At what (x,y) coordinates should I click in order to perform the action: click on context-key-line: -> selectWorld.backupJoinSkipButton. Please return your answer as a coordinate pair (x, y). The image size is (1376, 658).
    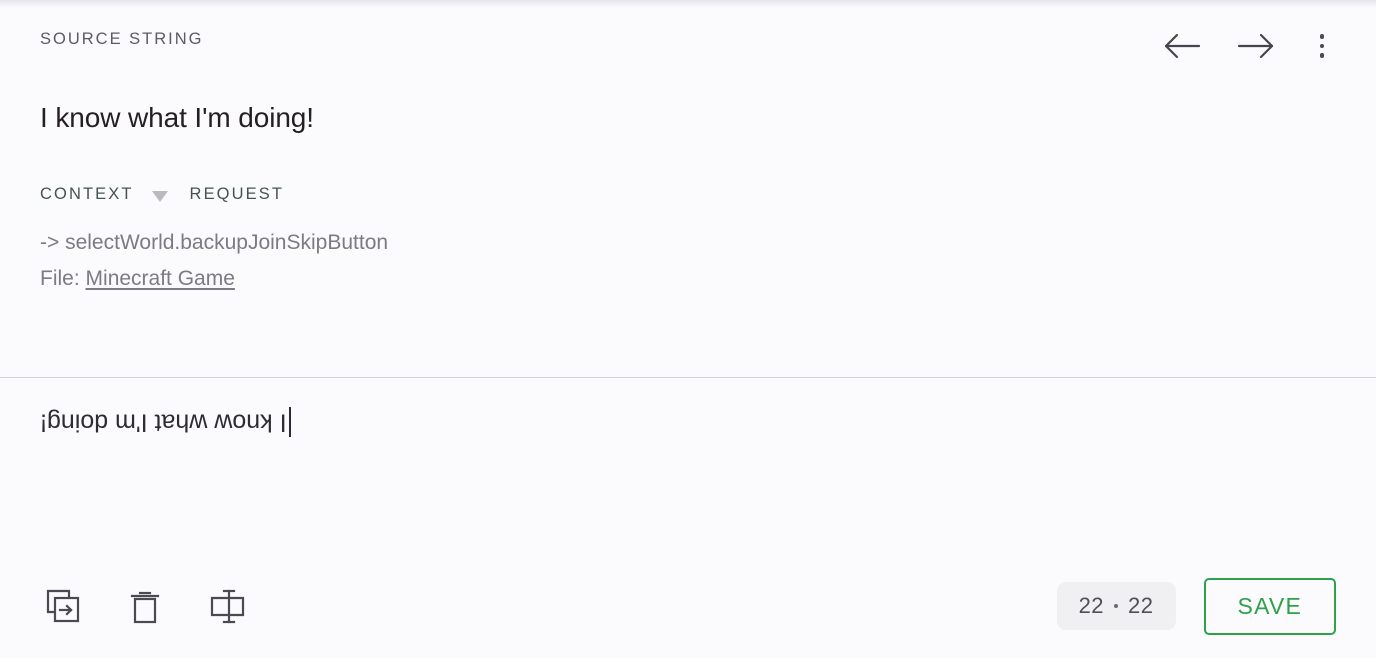
    Looking at the image, I should click on (214, 242).